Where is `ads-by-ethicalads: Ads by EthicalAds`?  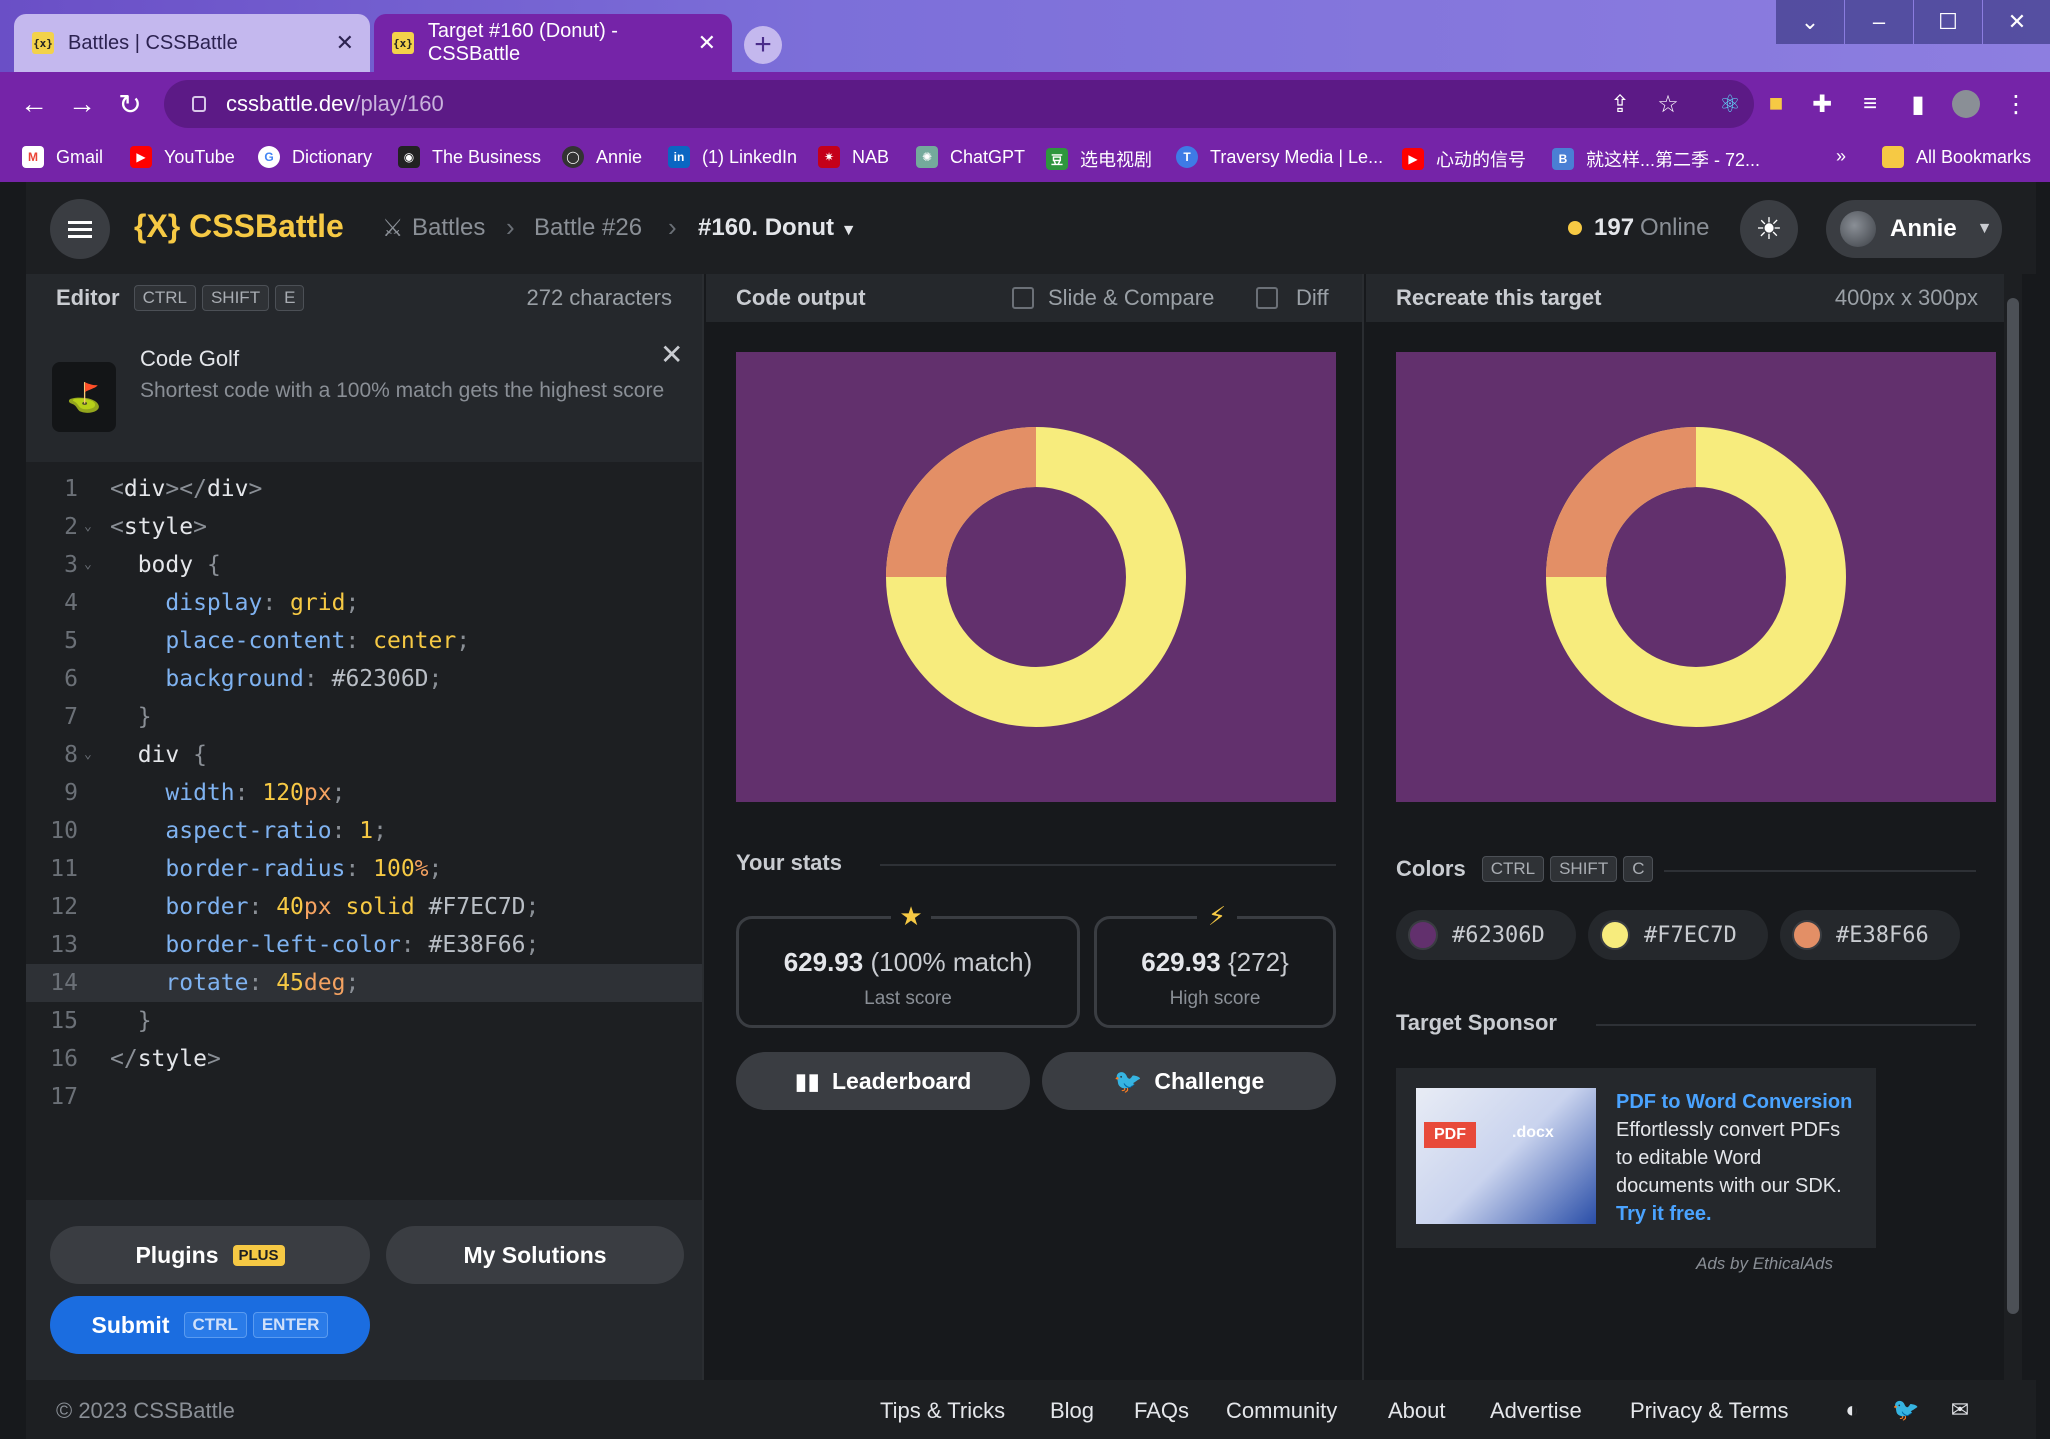
ads-by-ethicalads: Ads by EthicalAds is located at coordinates (1764, 1264).